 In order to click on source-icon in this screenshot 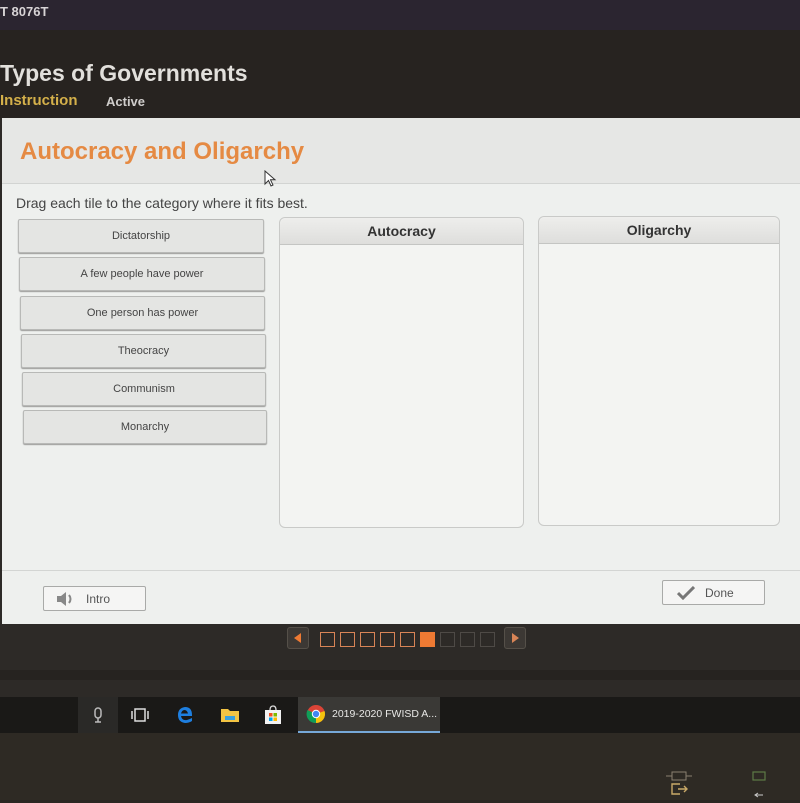, I will do `click(679, 789)`.